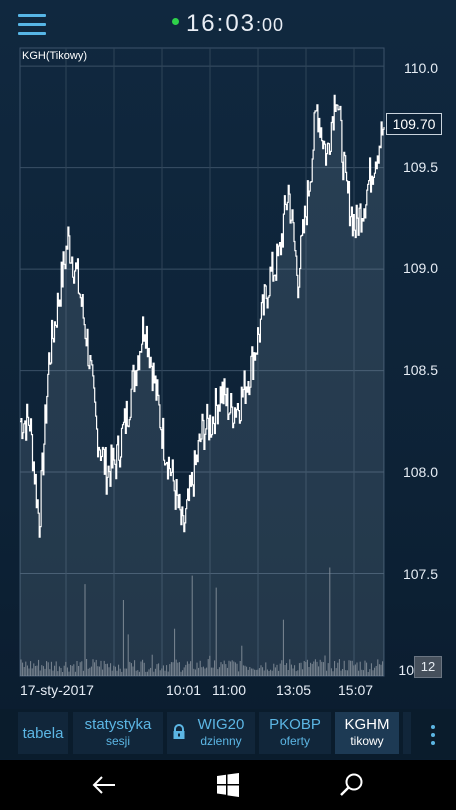 The height and width of the screenshot is (810, 456). What do you see at coordinates (367, 724) in the screenshot?
I see `tab-label: KGHM` at bounding box center [367, 724].